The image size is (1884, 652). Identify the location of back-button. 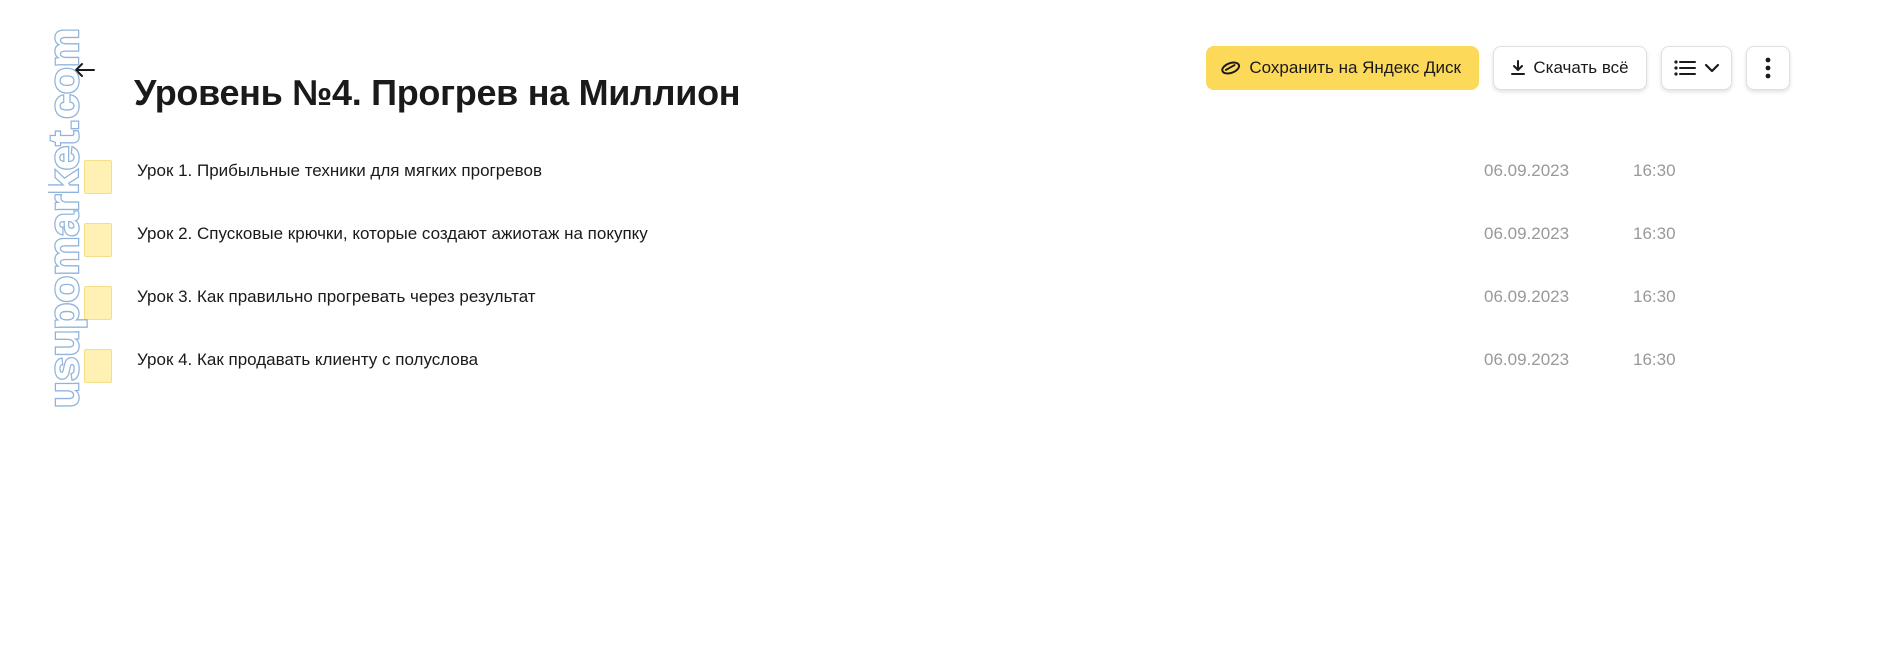
(84, 70).